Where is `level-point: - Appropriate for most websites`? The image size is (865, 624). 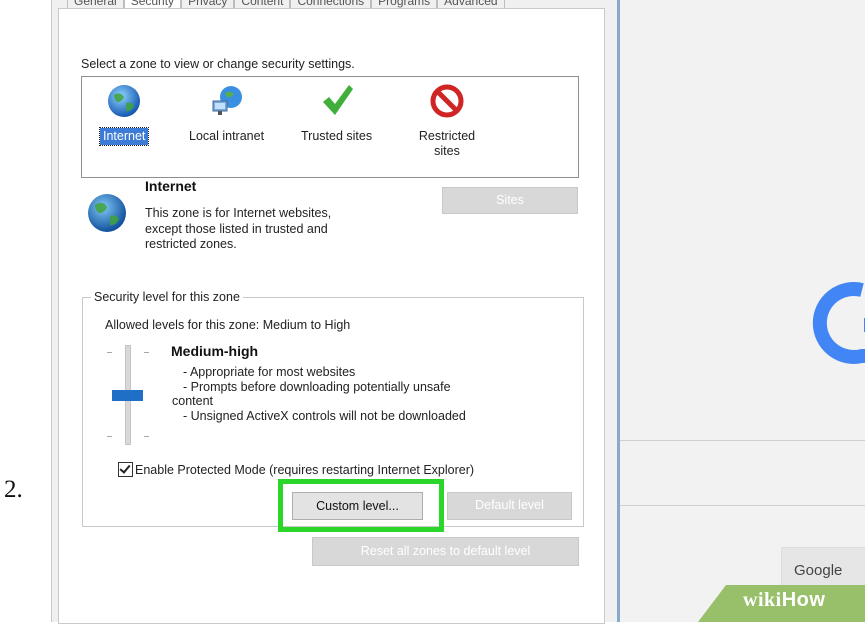 level-point: - Appropriate for most websites is located at coordinates (269, 372).